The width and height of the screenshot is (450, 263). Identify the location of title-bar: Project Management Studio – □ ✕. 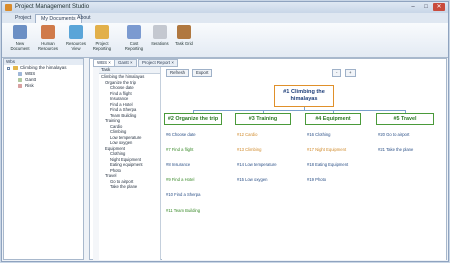
(225, 7).